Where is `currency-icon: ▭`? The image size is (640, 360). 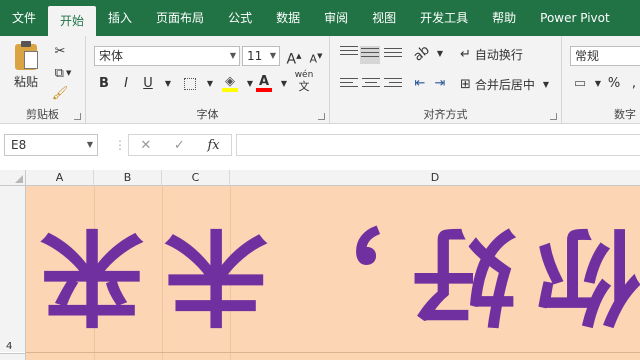
currency-icon: ▭ is located at coordinates (580, 83).